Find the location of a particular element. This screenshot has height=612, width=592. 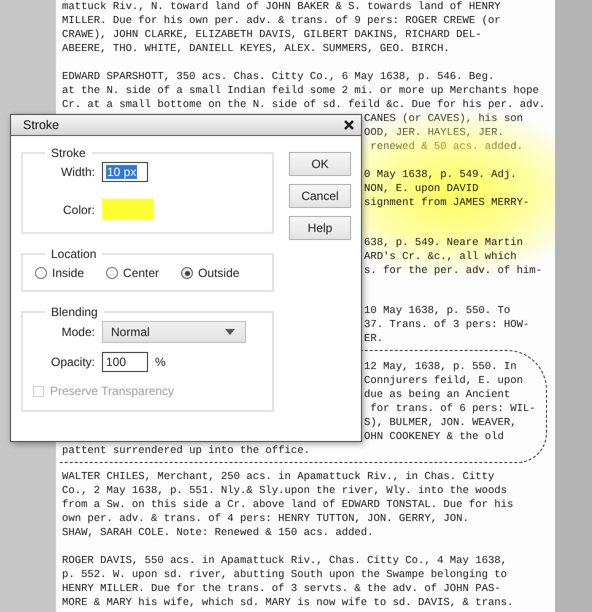

mode-dropdown: Normal is located at coordinates (174, 332).